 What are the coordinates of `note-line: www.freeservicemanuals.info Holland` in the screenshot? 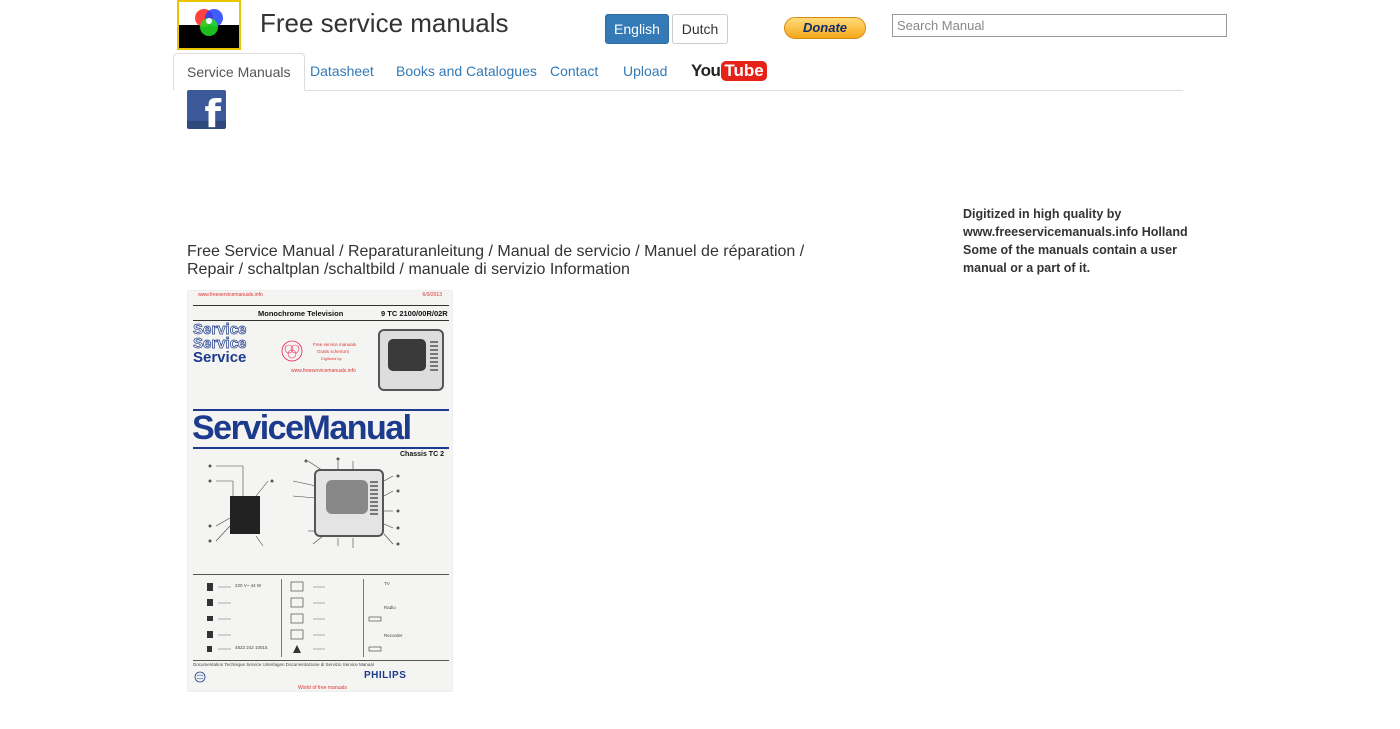 It's located at (1075, 232).